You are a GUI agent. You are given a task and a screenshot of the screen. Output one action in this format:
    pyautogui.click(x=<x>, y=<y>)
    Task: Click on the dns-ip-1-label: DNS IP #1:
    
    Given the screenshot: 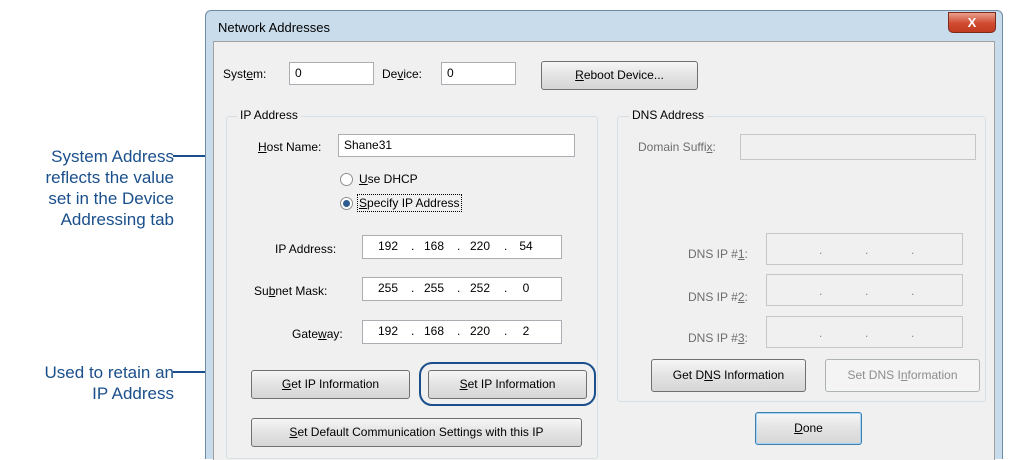 What is the action you would take?
    pyautogui.click(x=718, y=254)
    